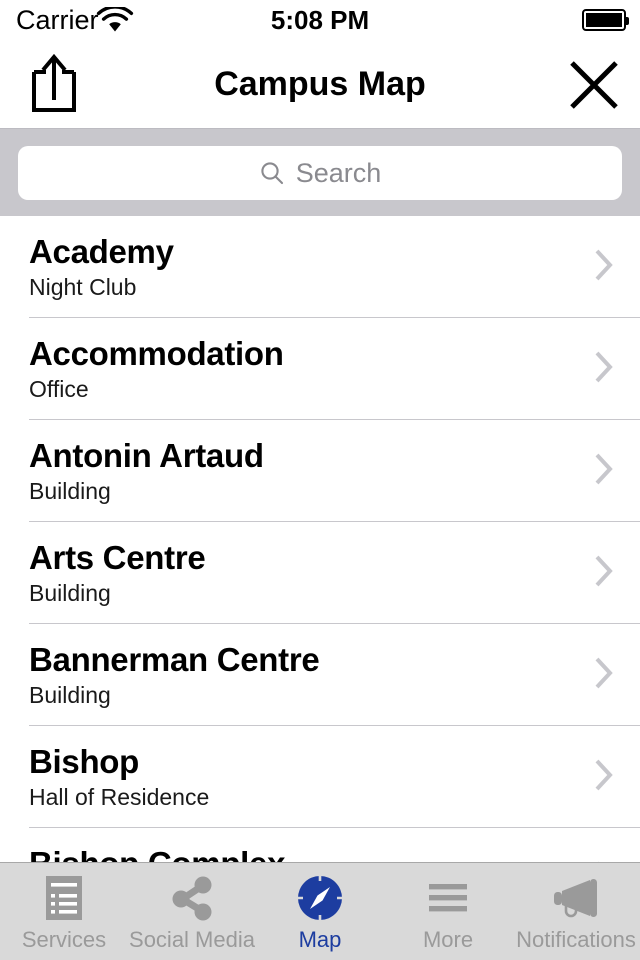 This screenshot has width=640, height=960. I want to click on list-item: Bannerman Centre Building, so click(320, 675).